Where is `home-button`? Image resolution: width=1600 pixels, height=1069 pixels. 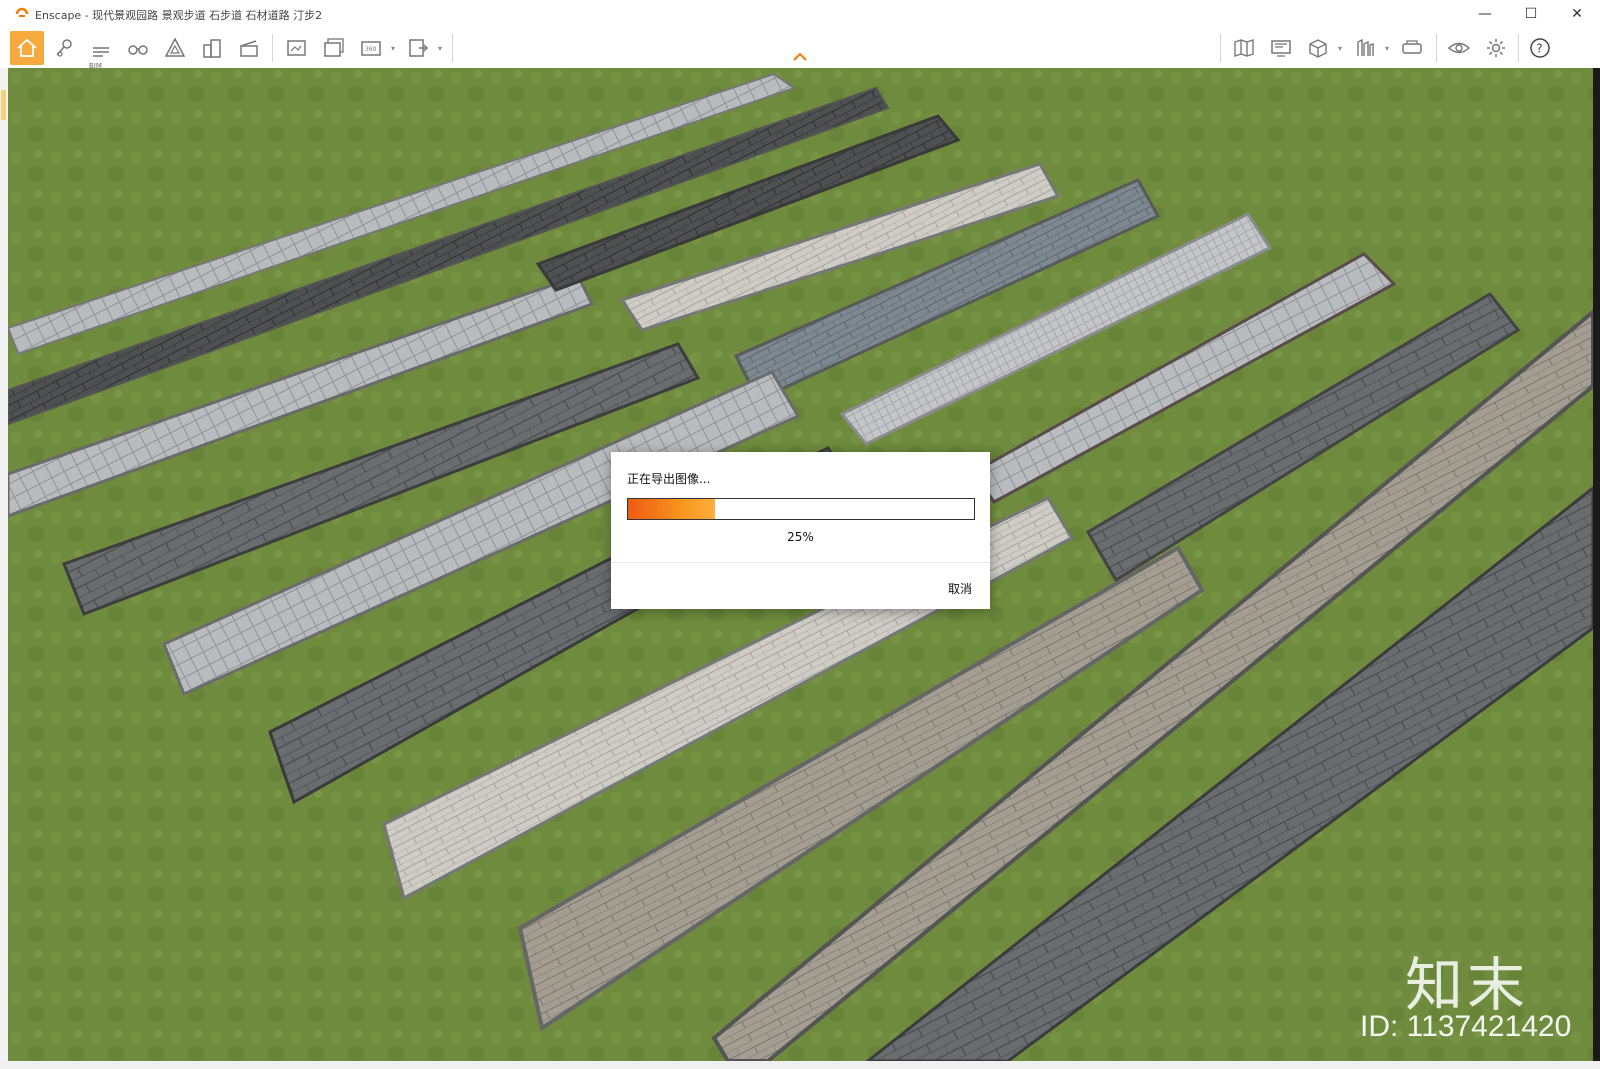 home-button is located at coordinates (27, 48).